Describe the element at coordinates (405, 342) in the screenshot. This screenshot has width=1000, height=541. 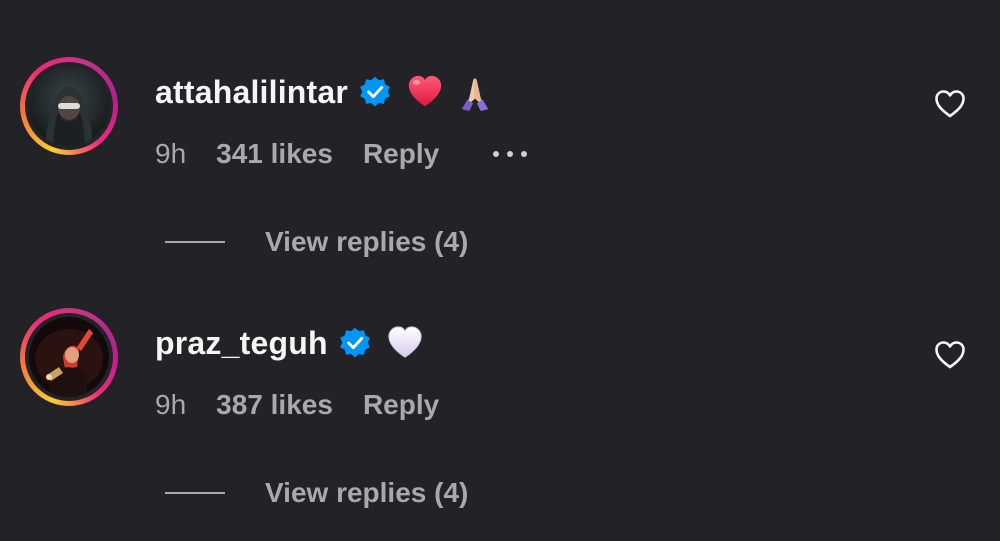
I see `white-heart-icon` at that location.